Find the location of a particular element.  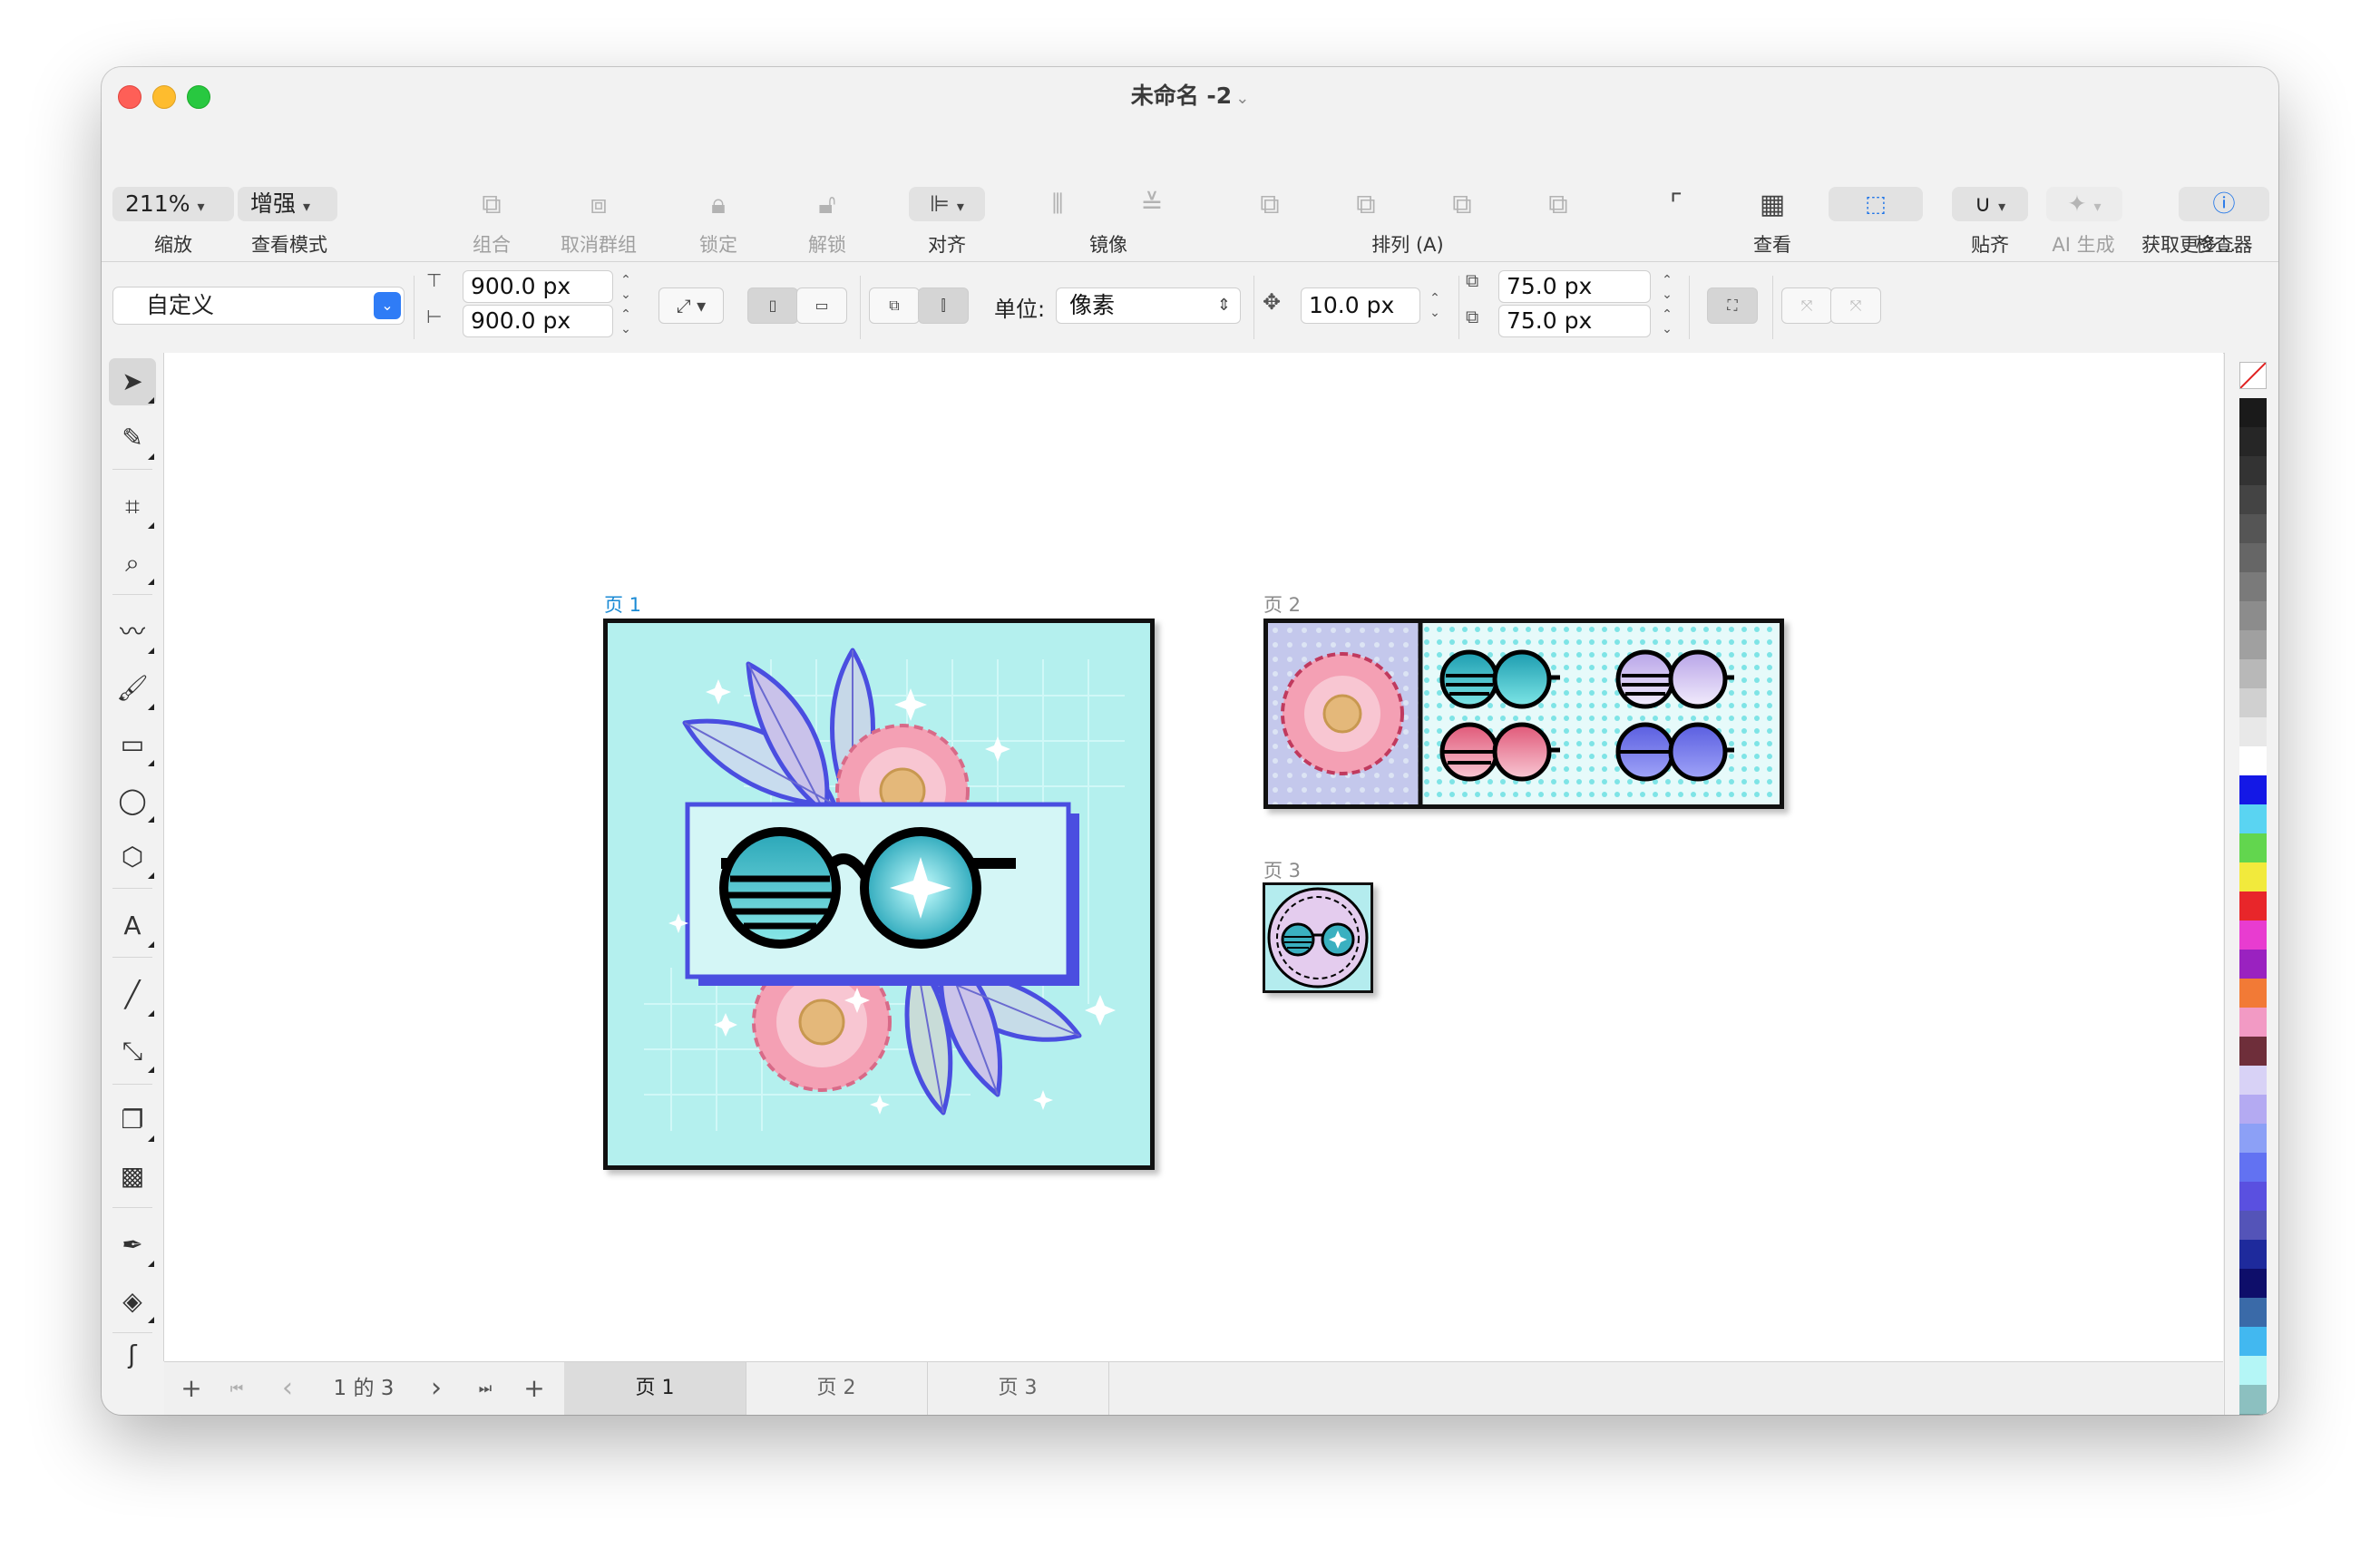

duplicate-x-field: 75.0 px is located at coordinates (1574, 286).